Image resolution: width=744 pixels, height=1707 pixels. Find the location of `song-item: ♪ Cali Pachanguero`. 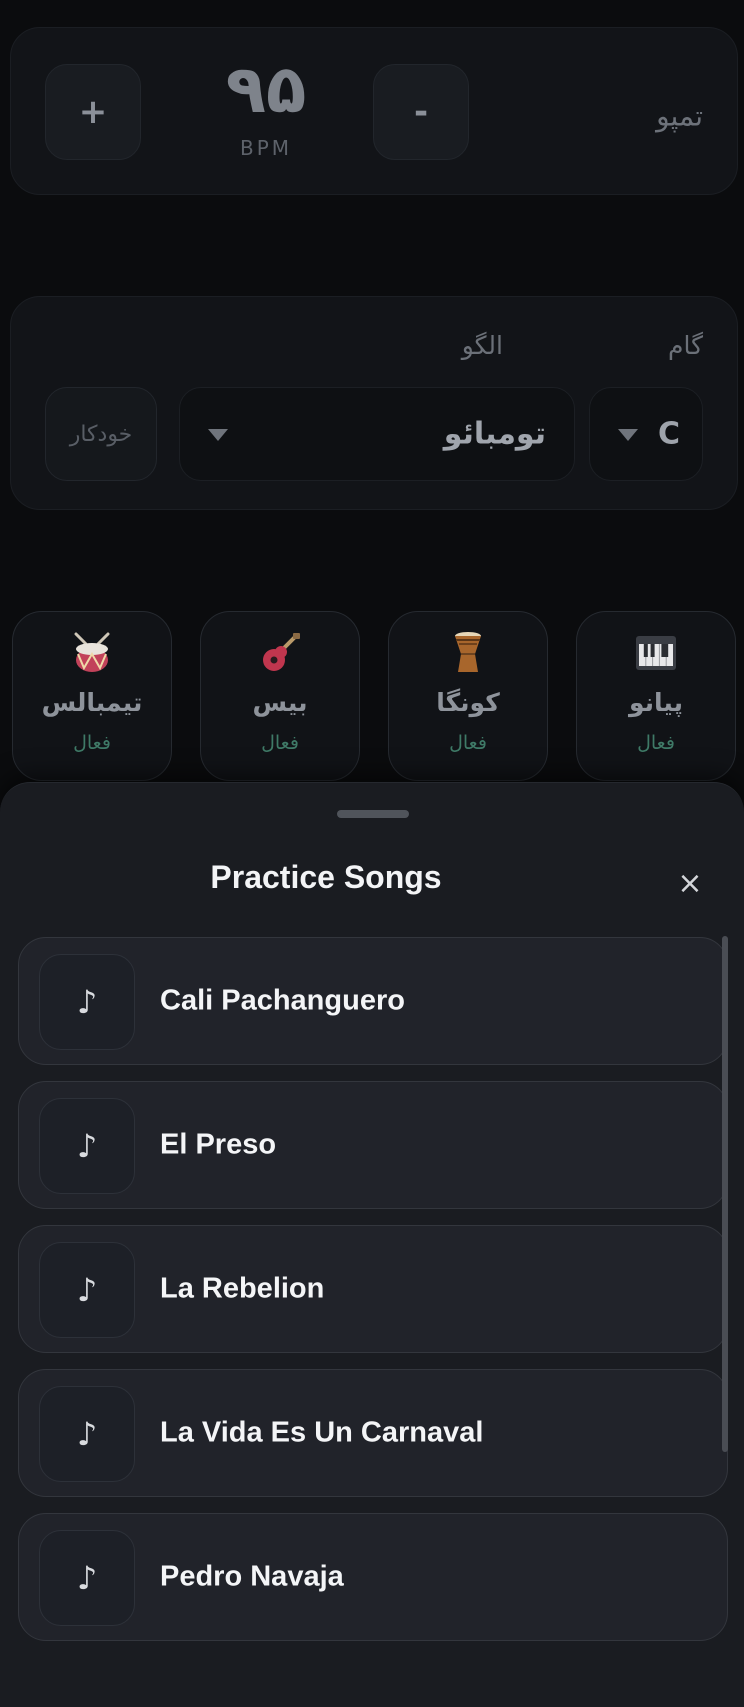

song-item: ♪ Cali Pachanguero is located at coordinates (373, 1001).